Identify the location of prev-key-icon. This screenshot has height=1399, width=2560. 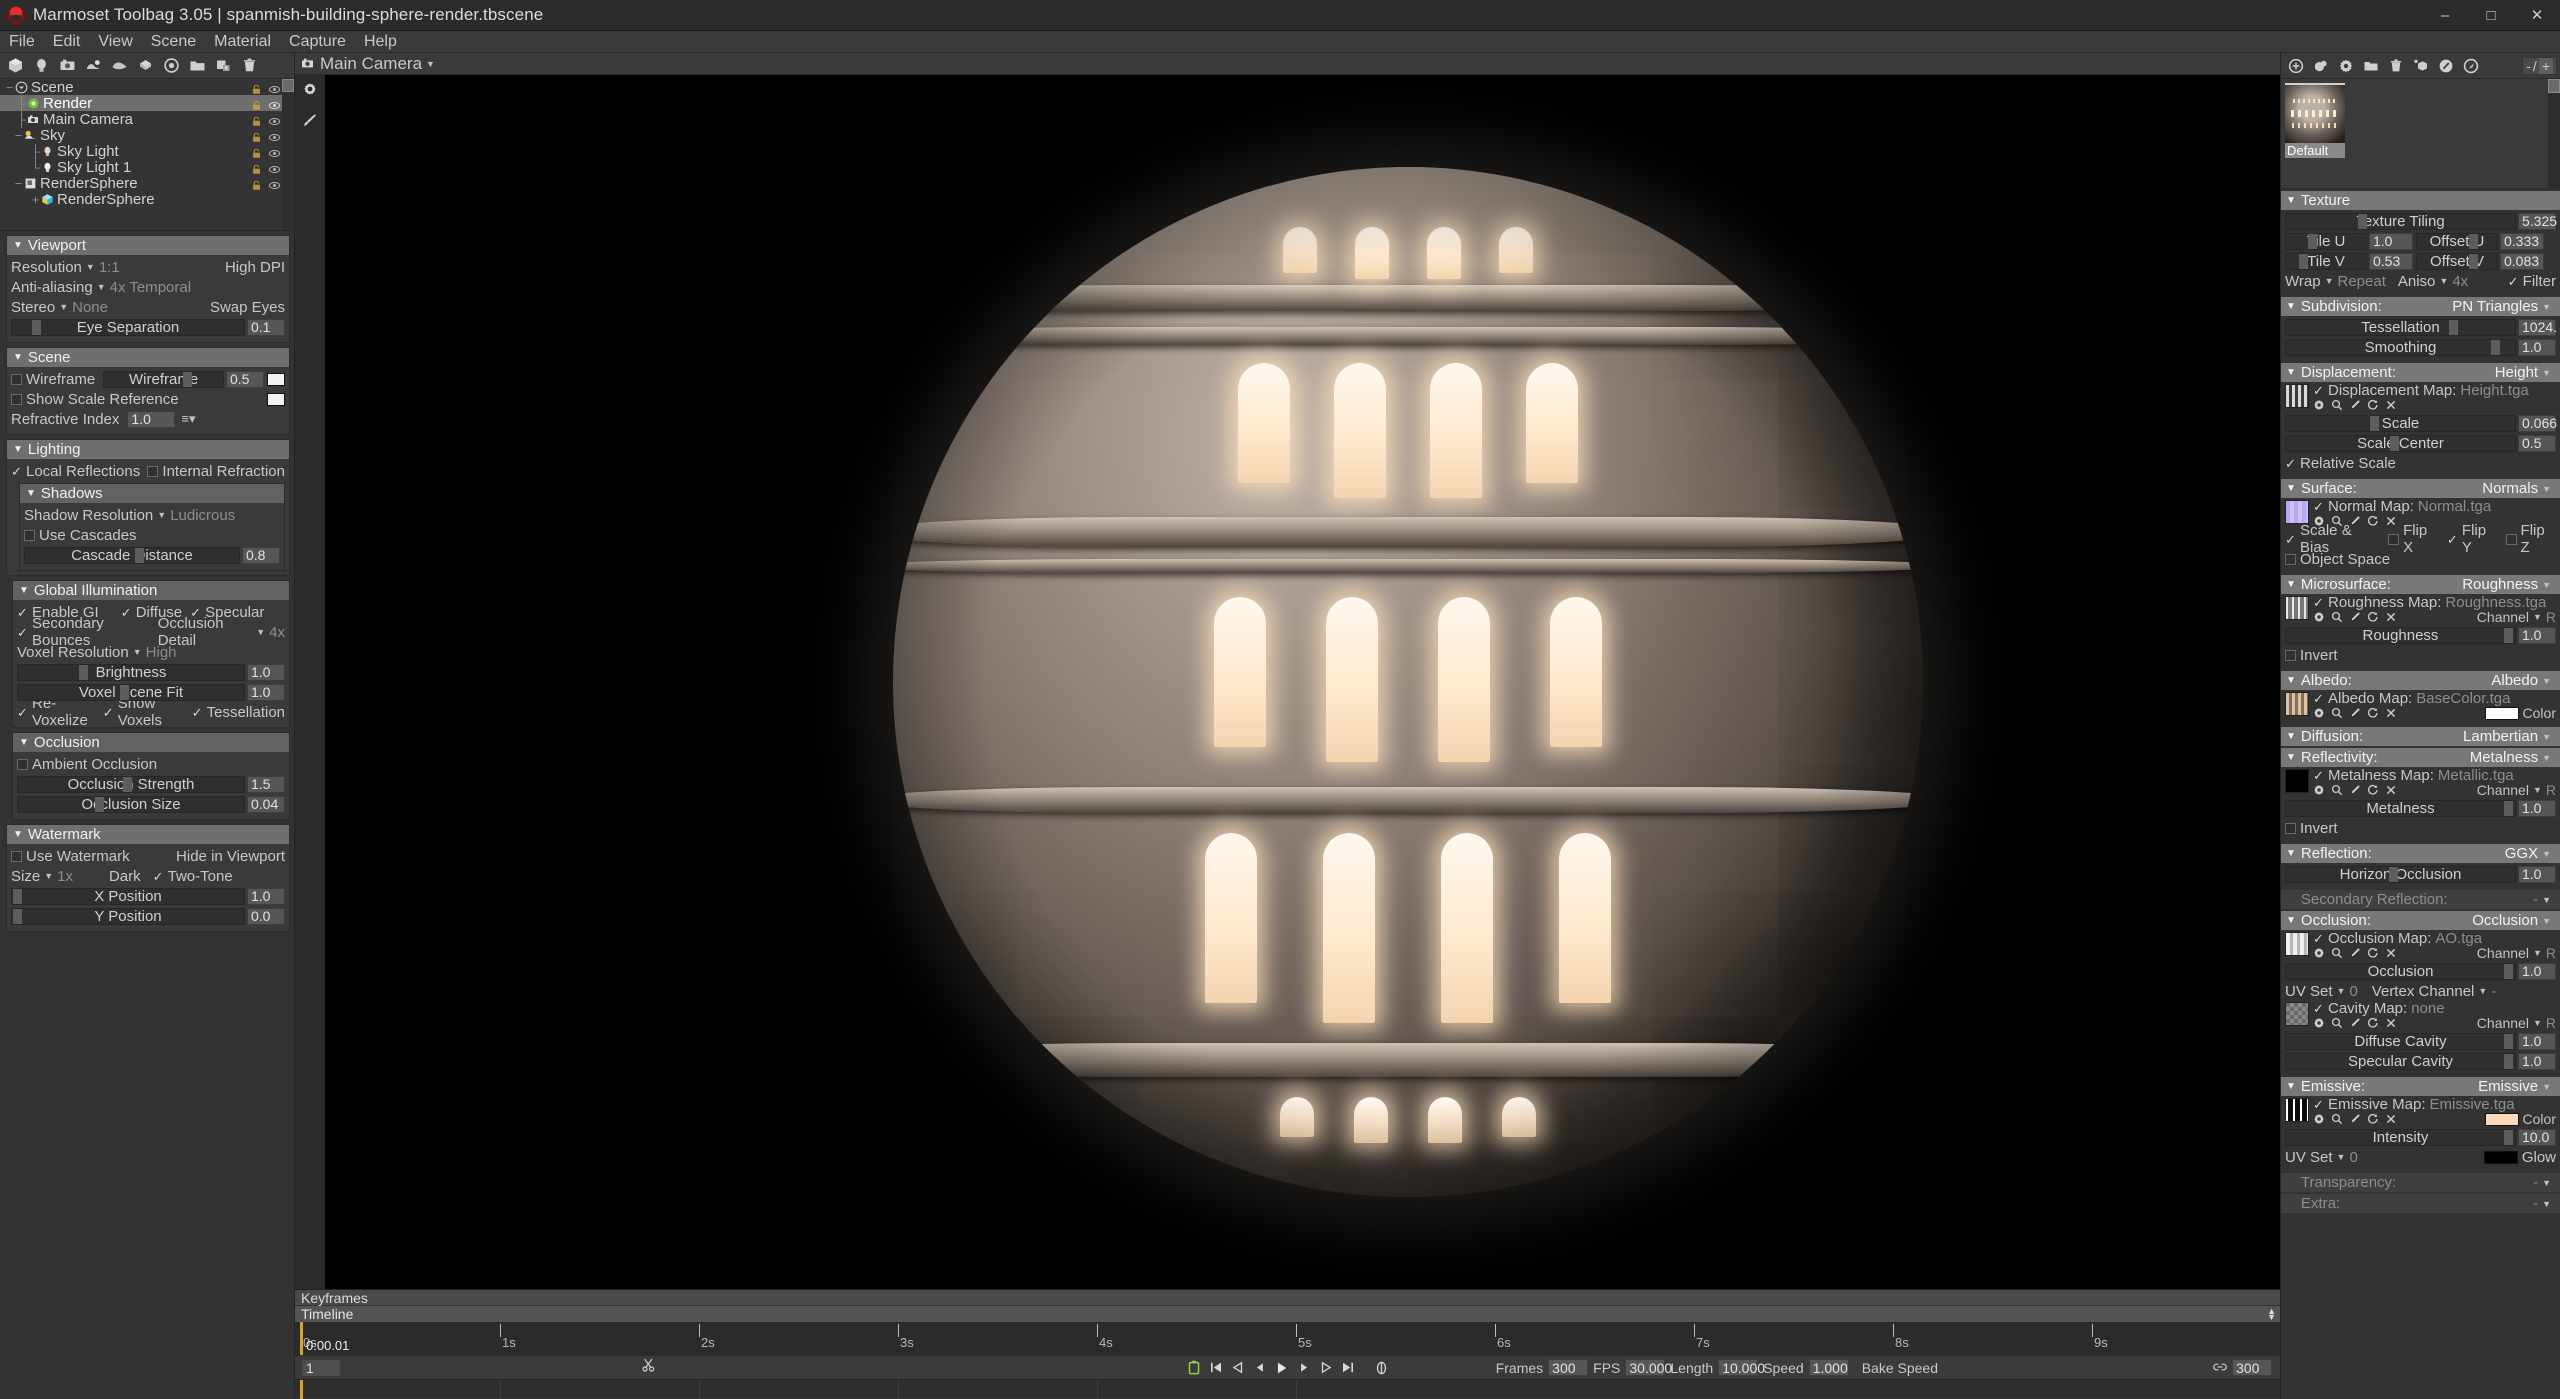
(1237, 1368).